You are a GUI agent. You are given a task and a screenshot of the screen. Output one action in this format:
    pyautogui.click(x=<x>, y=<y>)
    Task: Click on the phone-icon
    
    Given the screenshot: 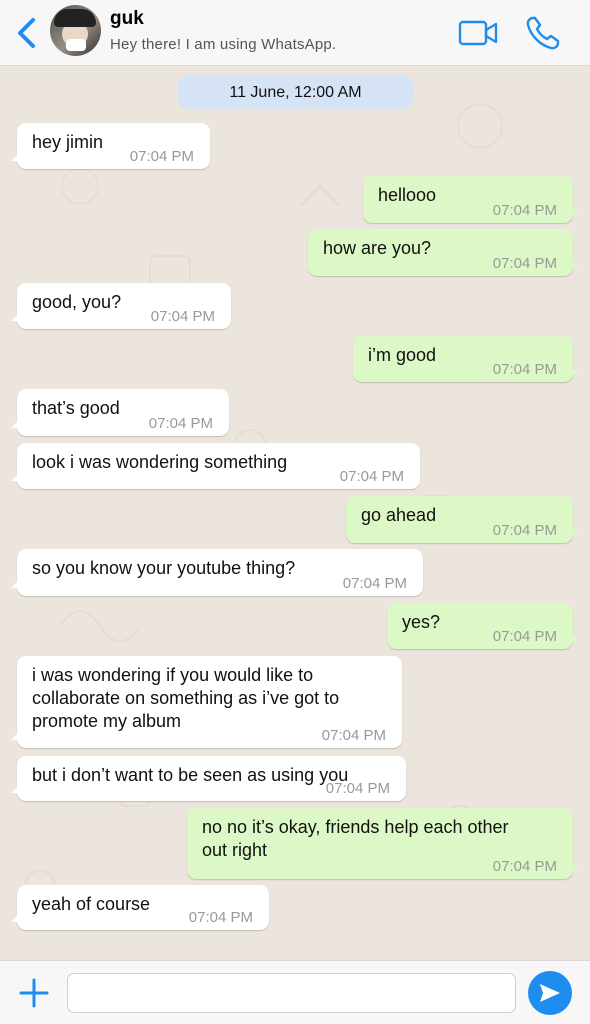 What is the action you would take?
    pyautogui.click(x=543, y=33)
    